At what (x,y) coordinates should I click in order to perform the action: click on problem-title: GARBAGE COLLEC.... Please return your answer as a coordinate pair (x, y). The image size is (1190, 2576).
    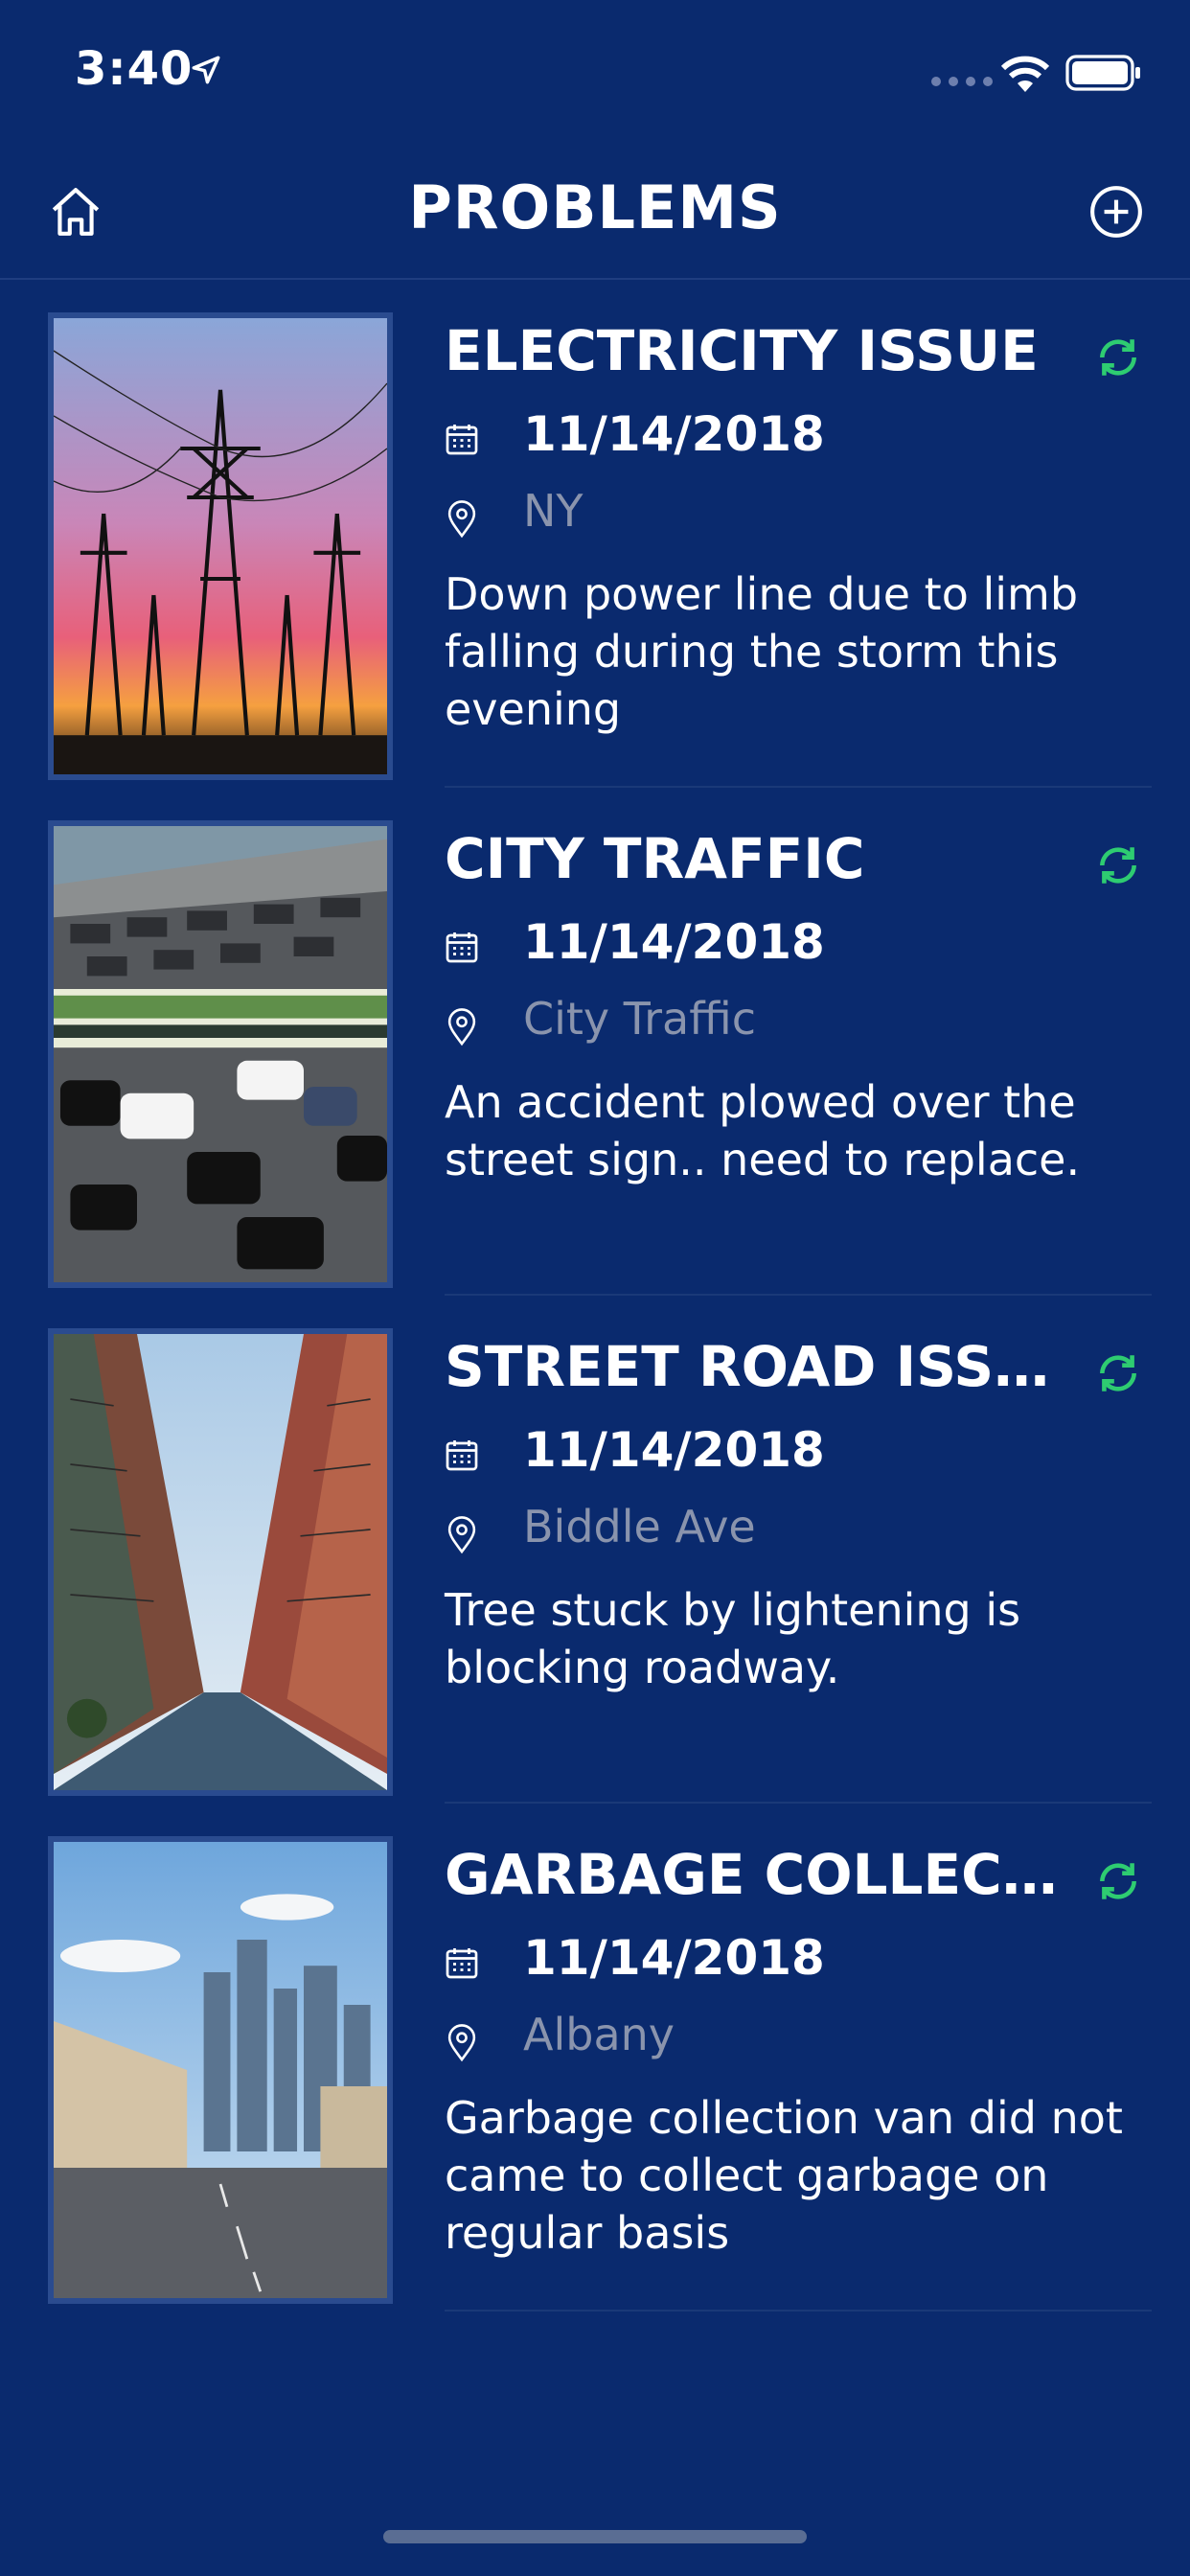
    Looking at the image, I should click on (751, 1874).